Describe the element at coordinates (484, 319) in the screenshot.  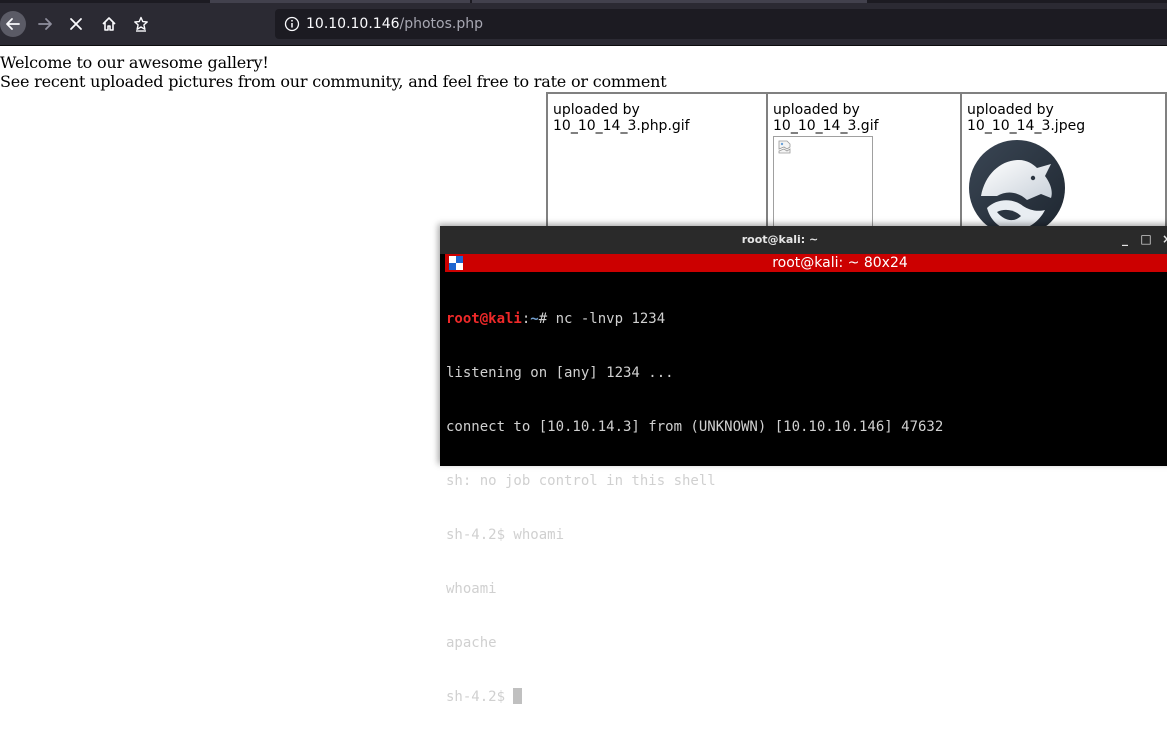
I see `prompt-user: root@kali` at that location.